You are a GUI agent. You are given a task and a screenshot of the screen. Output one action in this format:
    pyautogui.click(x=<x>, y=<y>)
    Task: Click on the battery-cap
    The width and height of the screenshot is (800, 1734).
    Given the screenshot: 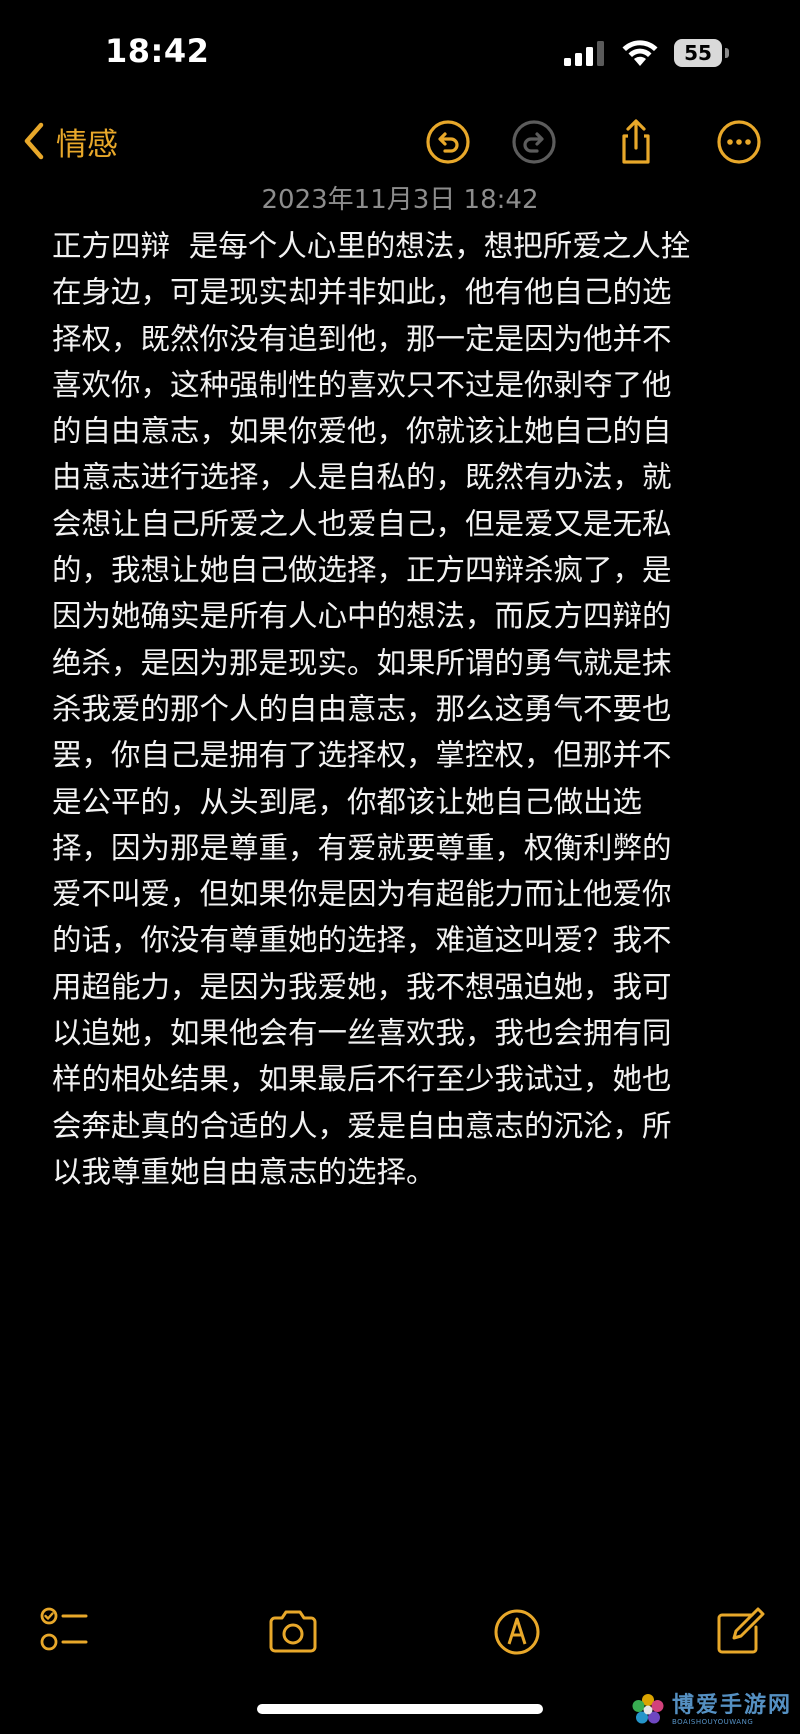 What is the action you would take?
    pyautogui.click(x=727, y=53)
    